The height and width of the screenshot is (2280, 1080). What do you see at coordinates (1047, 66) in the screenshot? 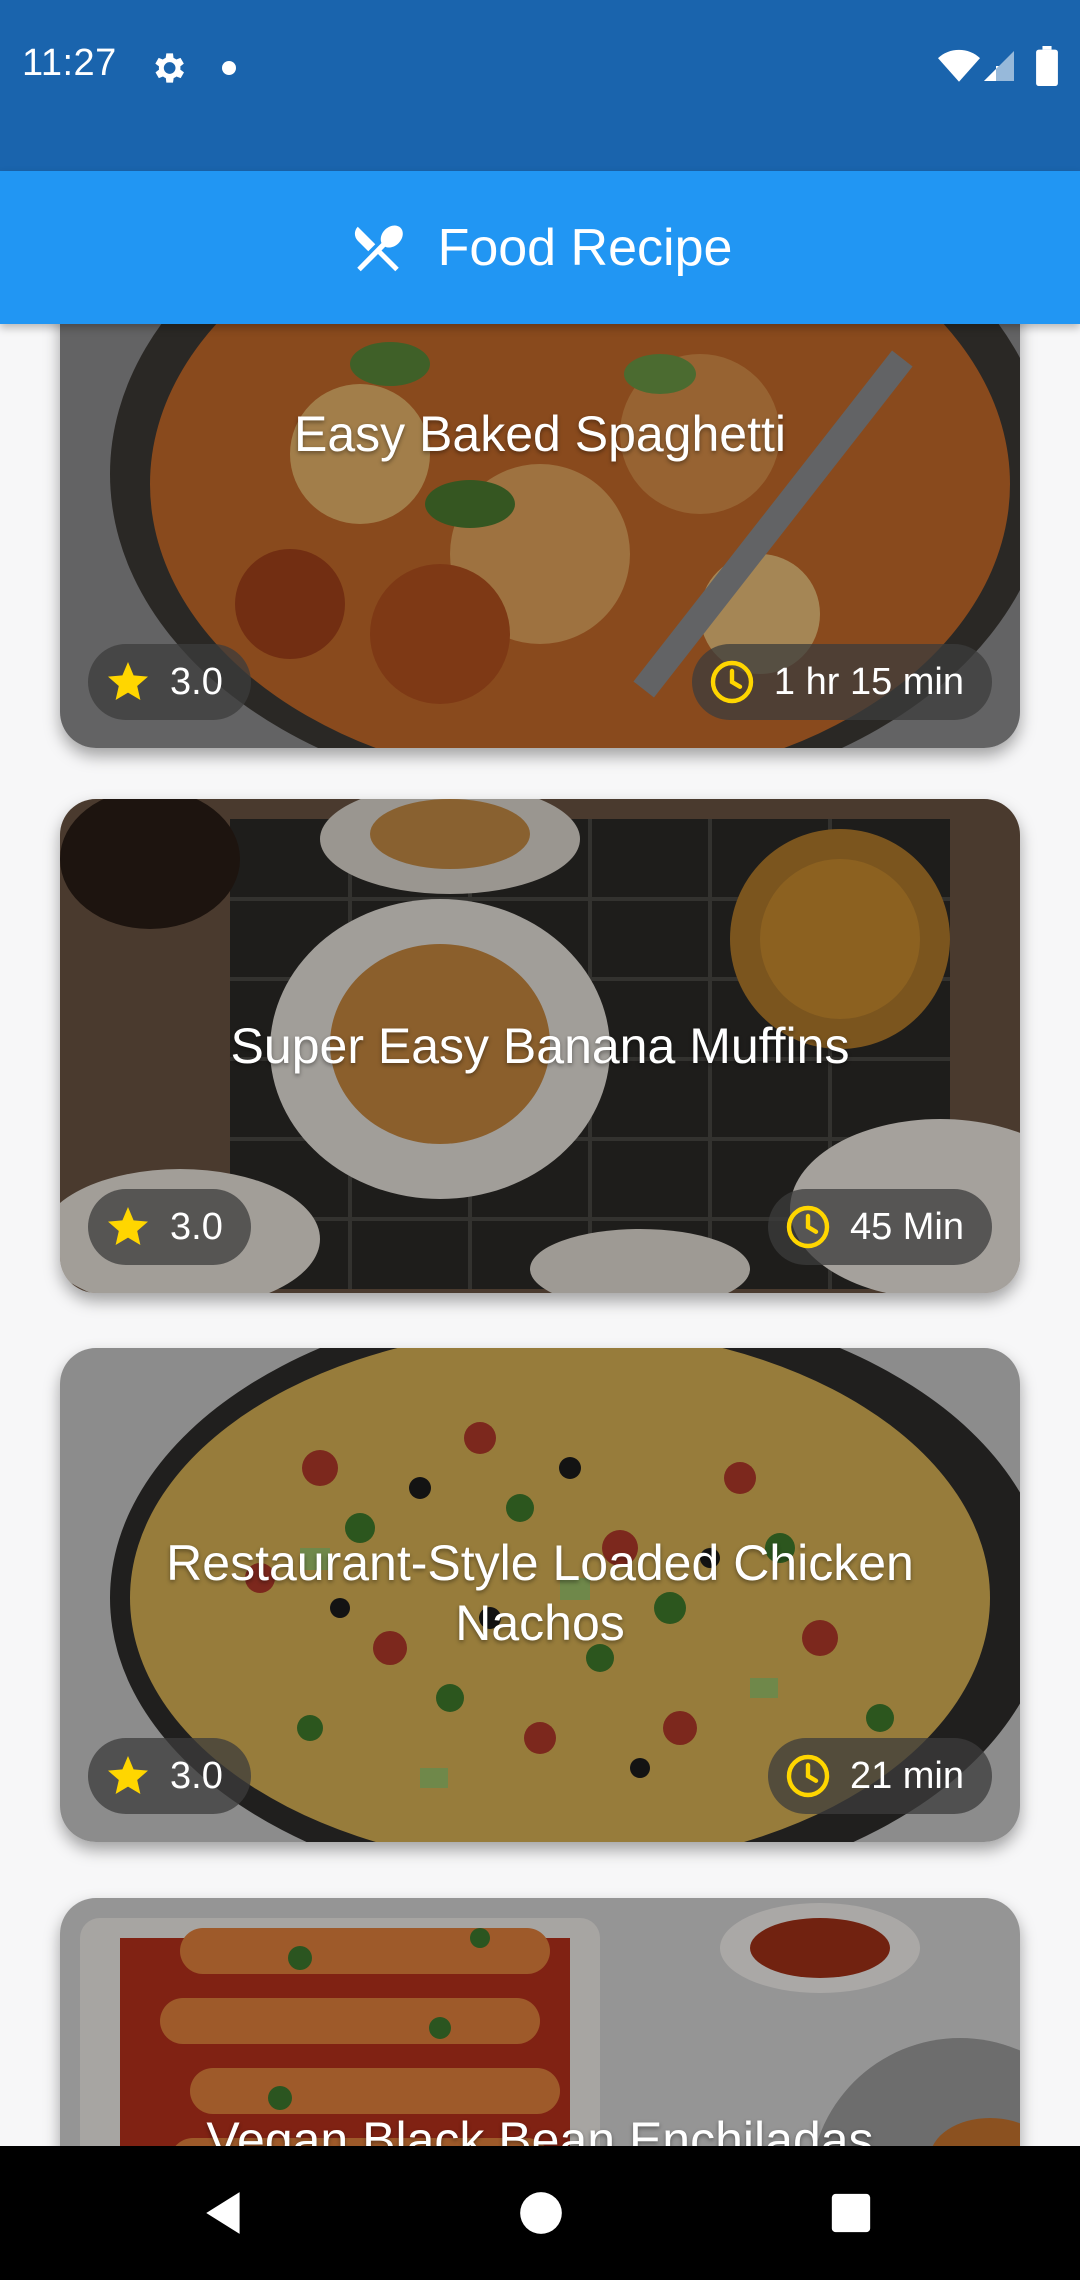
I see `battery-icon` at bounding box center [1047, 66].